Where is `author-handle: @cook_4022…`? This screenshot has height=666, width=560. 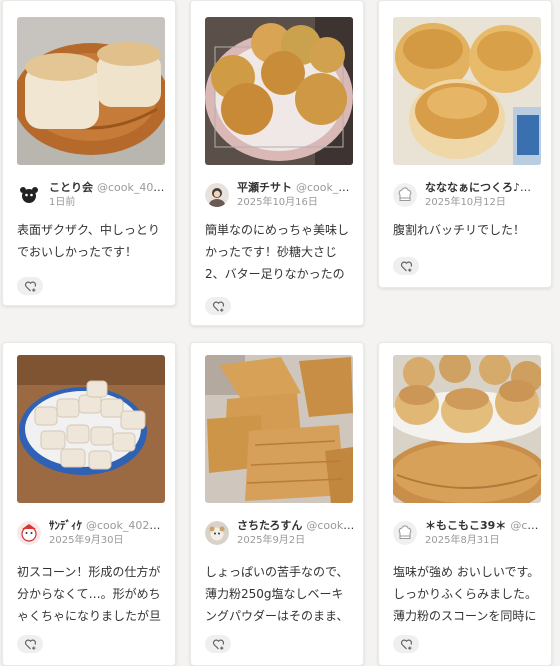
author-handle: @cook_4022… is located at coordinates (126, 525).